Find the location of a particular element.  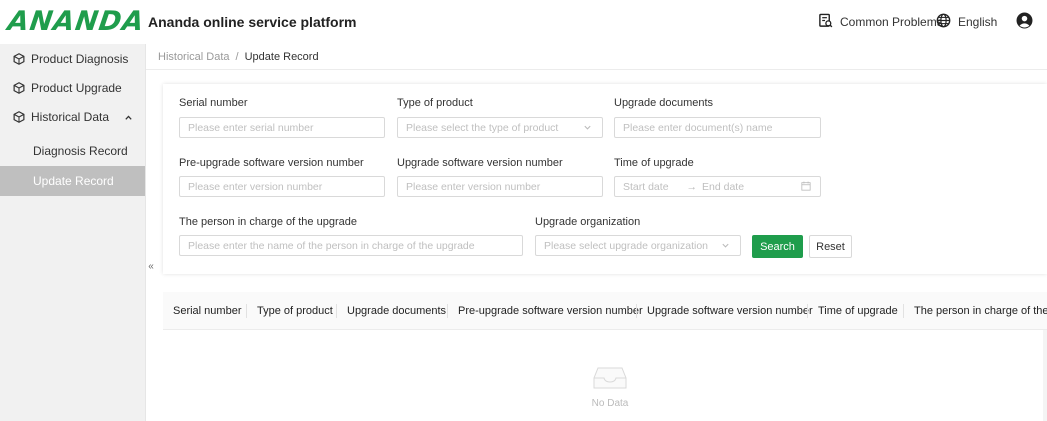

common-problems-link: Common Problems is located at coordinates (880, 22).